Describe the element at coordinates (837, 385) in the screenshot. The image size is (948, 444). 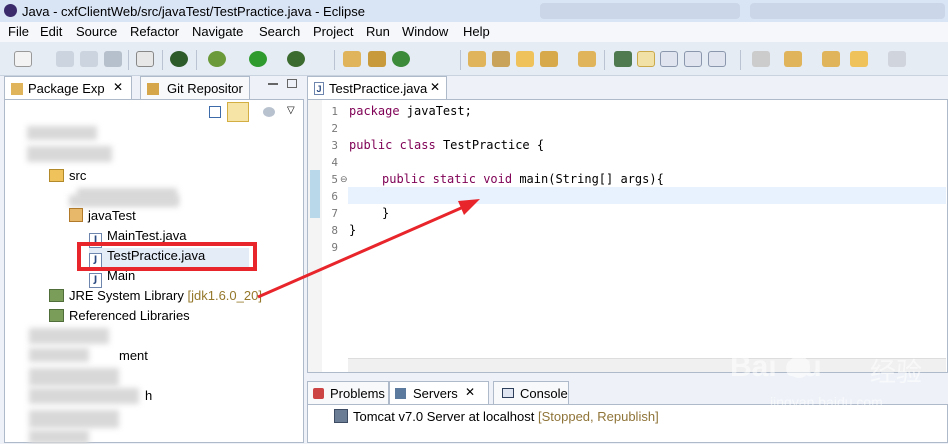
I see `baidu-watermark: Bai du 经验 jingyan.baidu.com` at that location.